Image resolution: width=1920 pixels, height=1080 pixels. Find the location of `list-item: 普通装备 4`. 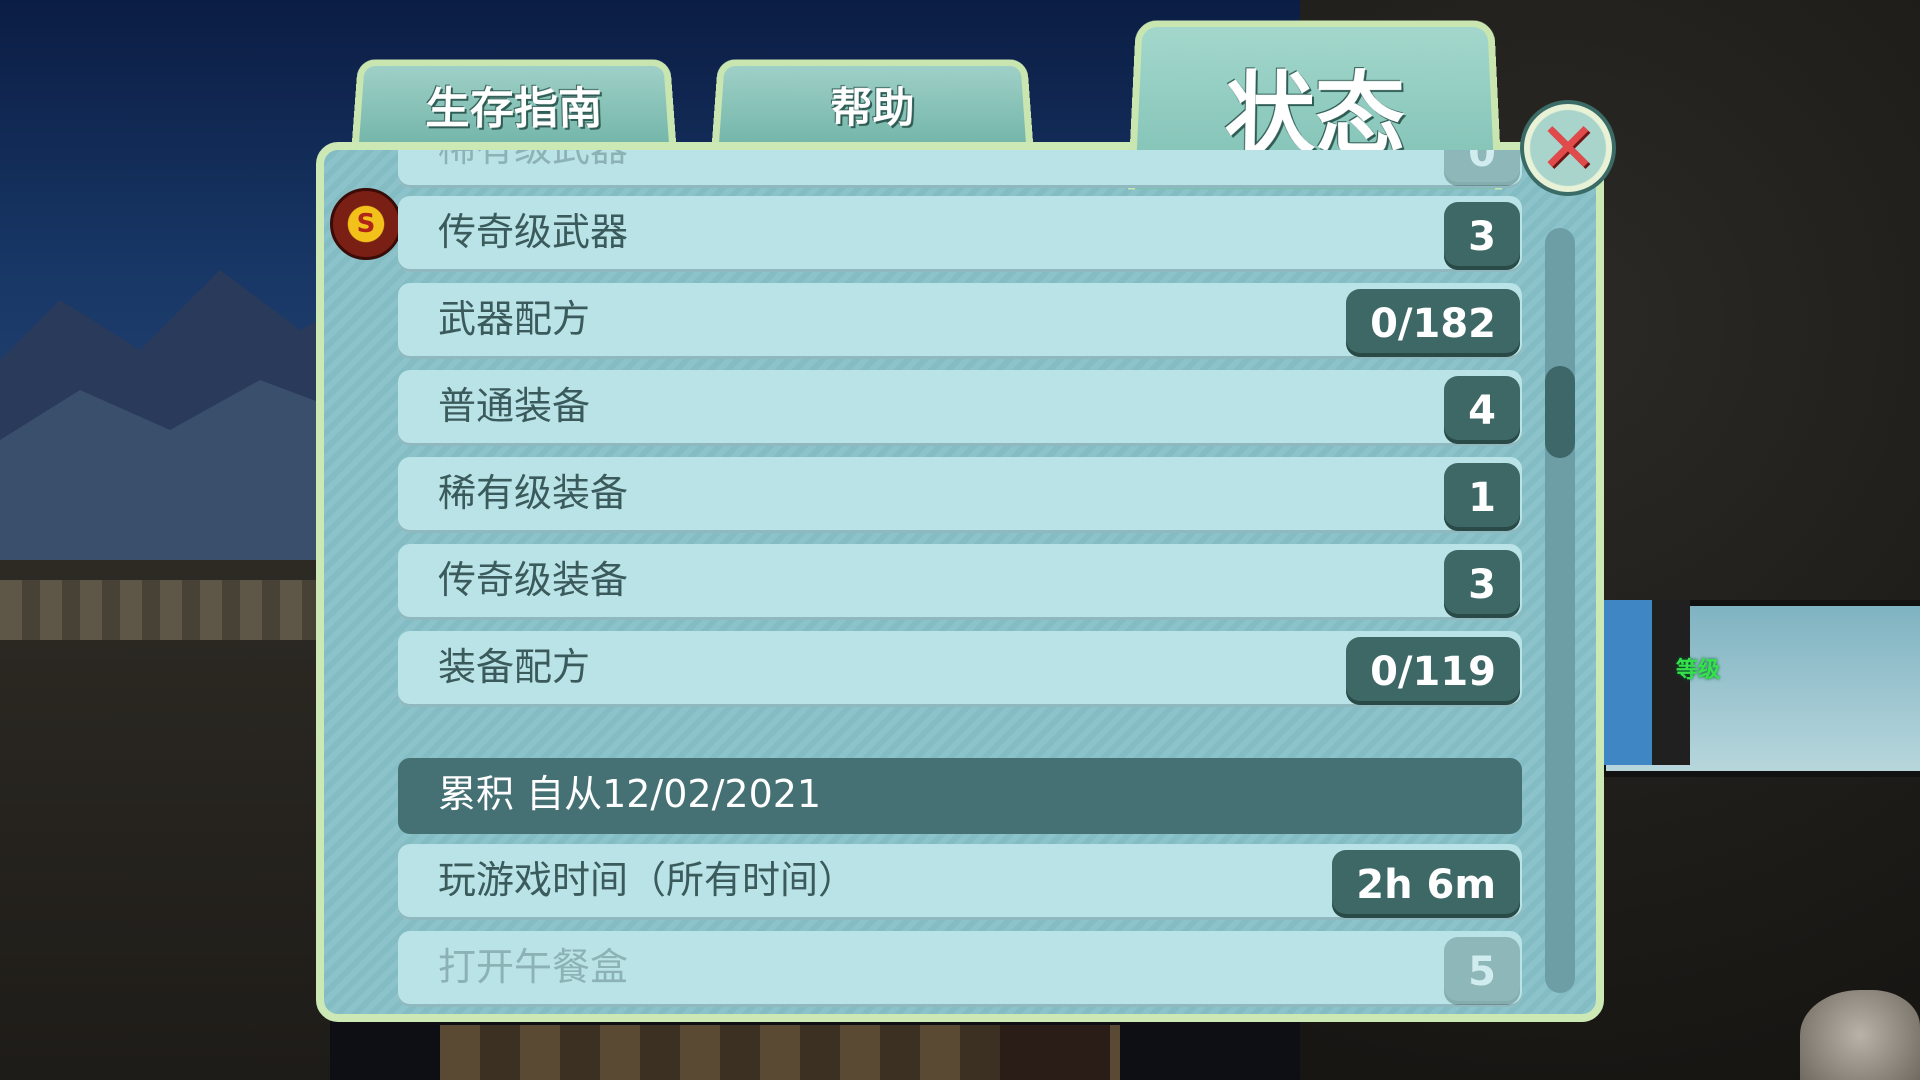

list-item: 普通装备 4 is located at coordinates (960, 408).